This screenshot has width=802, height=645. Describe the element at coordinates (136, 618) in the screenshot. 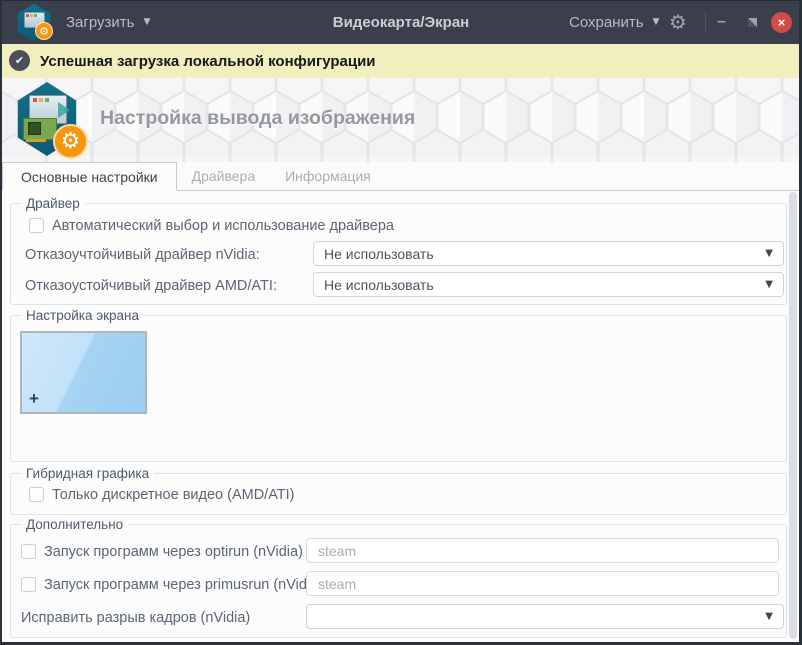

I see `tearing-fix-label: Исправить разрыв кадров (nVidia)` at that location.